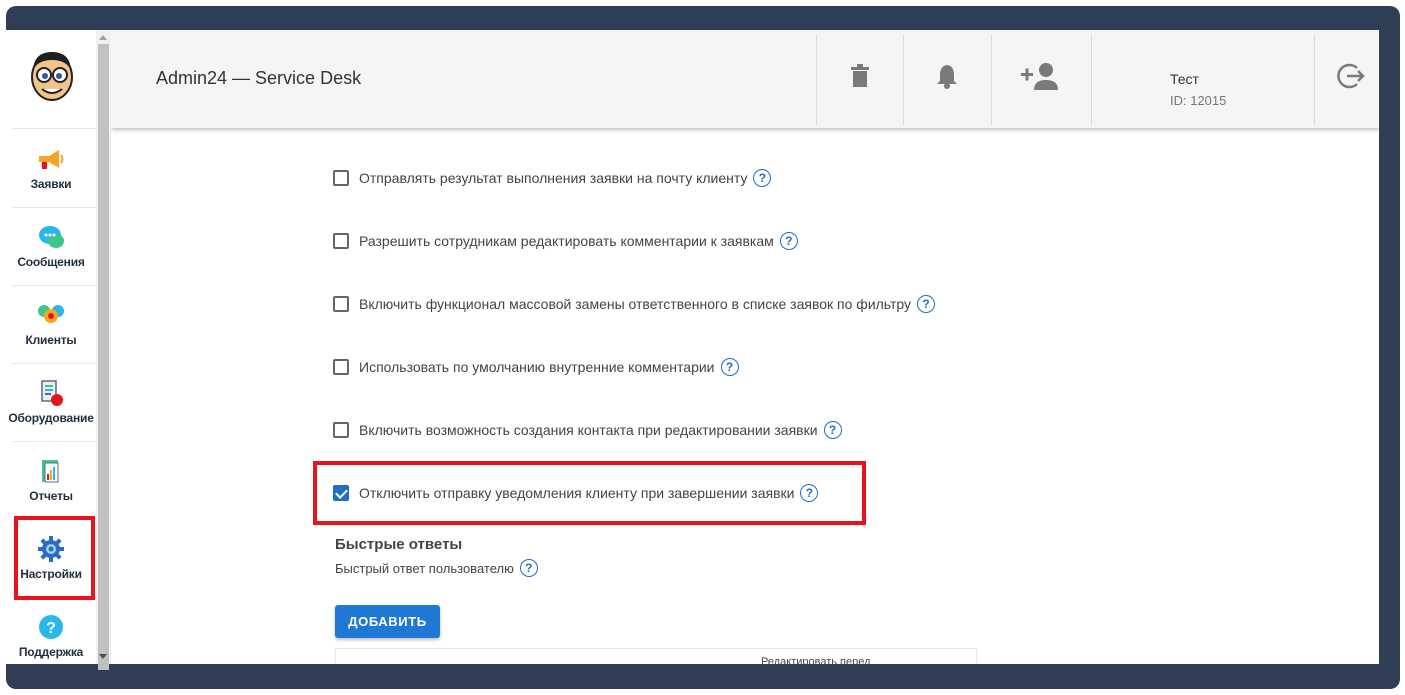 Image resolution: width=1405 pixels, height=695 pixels. What do you see at coordinates (745, 79) in the screenshot?
I see `topbar: Admin24 — Service Desk Тест ID: 12015` at bounding box center [745, 79].